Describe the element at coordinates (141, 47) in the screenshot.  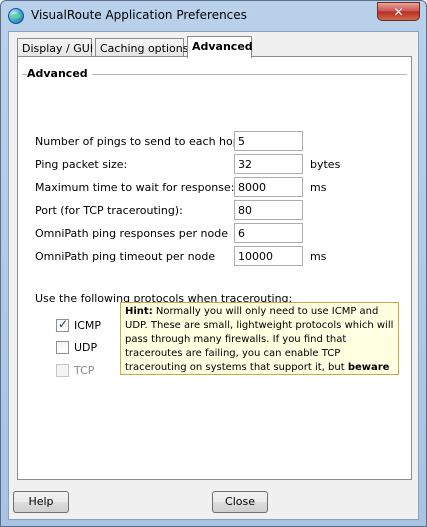
I see `tab-caching-options: Caching options` at that location.